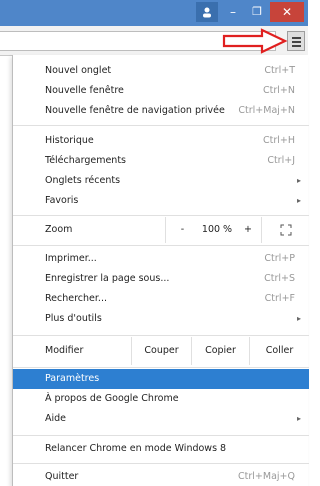 This screenshot has width=320, height=486. I want to click on edit-row: Modifier Couper Copier Coller, so click(161, 351).